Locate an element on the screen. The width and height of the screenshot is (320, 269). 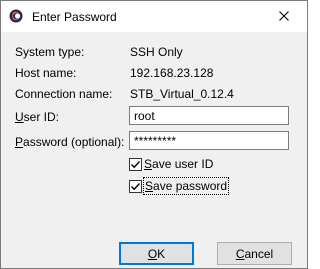
save-password-checkbox: Save password is located at coordinates (179, 186).